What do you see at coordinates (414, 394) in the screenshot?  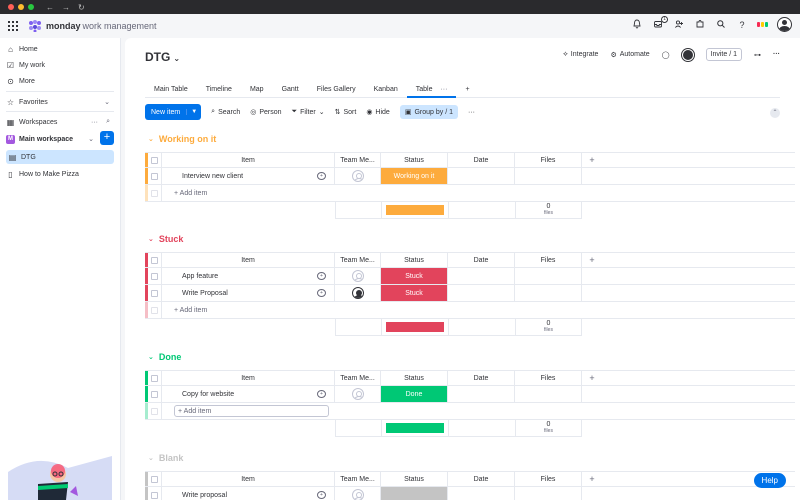 I see `status-cell: Done` at bounding box center [414, 394].